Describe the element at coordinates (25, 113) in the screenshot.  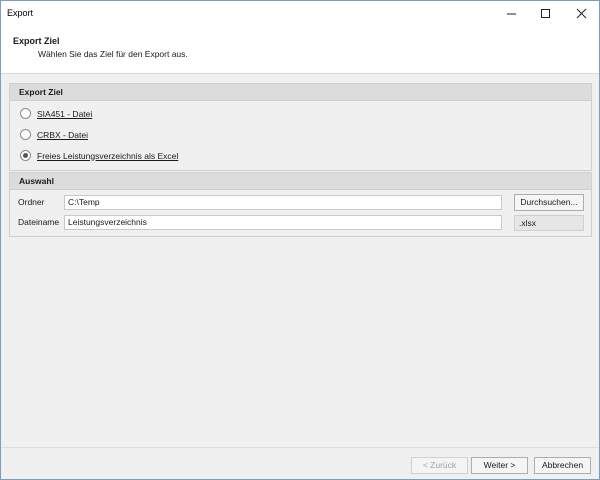
I see `radio-sia451` at that location.